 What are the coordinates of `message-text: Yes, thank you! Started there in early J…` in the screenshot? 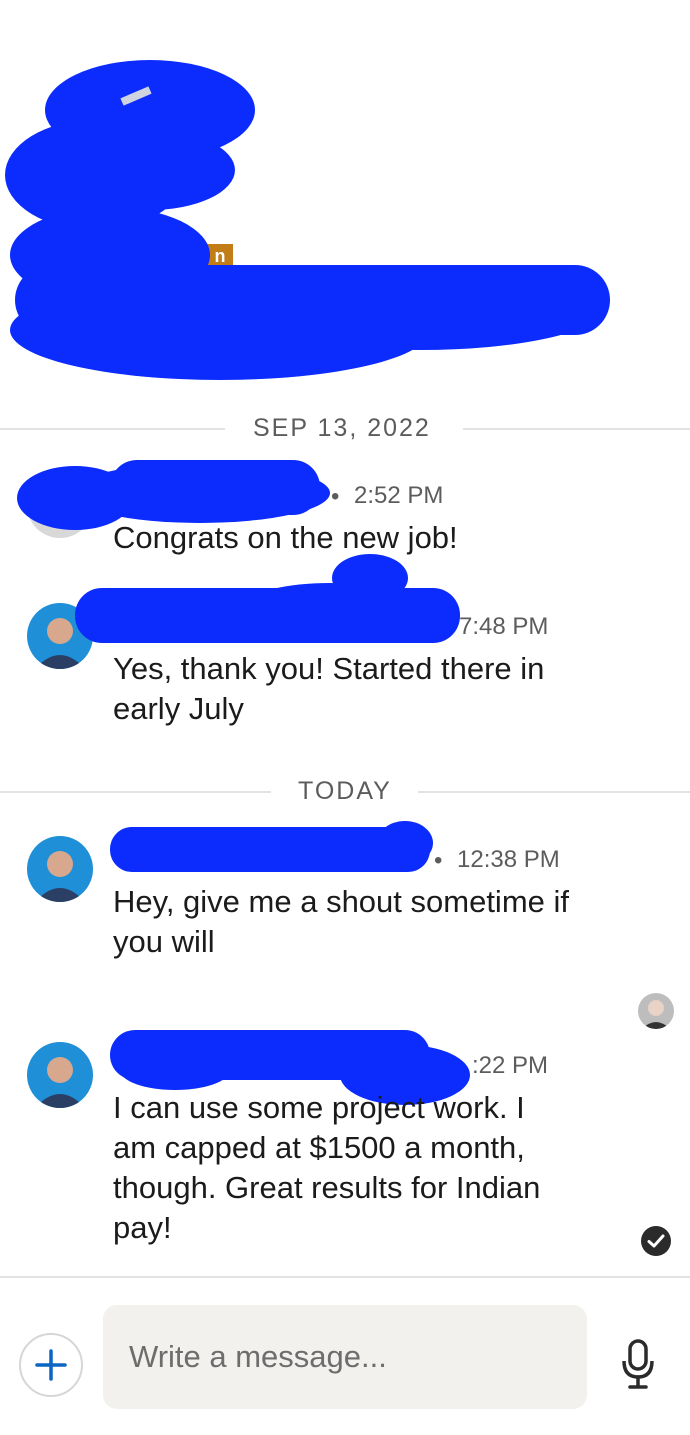 It's located at (373, 689).